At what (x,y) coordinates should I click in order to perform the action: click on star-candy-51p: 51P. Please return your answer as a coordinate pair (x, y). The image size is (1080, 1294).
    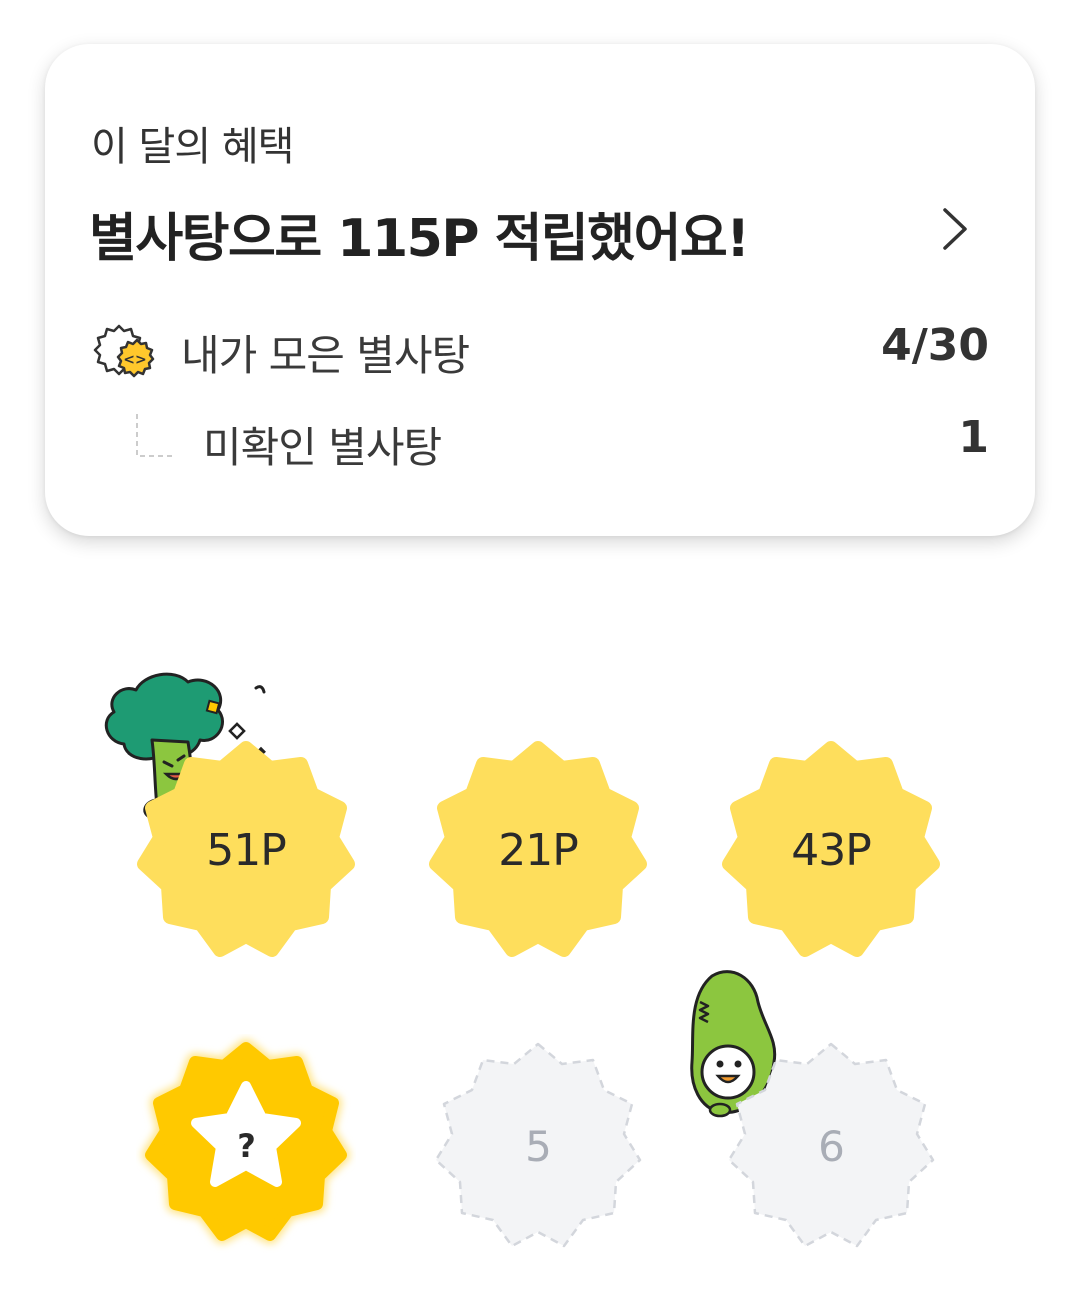
    Looking at the image, I should click on (246, 850).